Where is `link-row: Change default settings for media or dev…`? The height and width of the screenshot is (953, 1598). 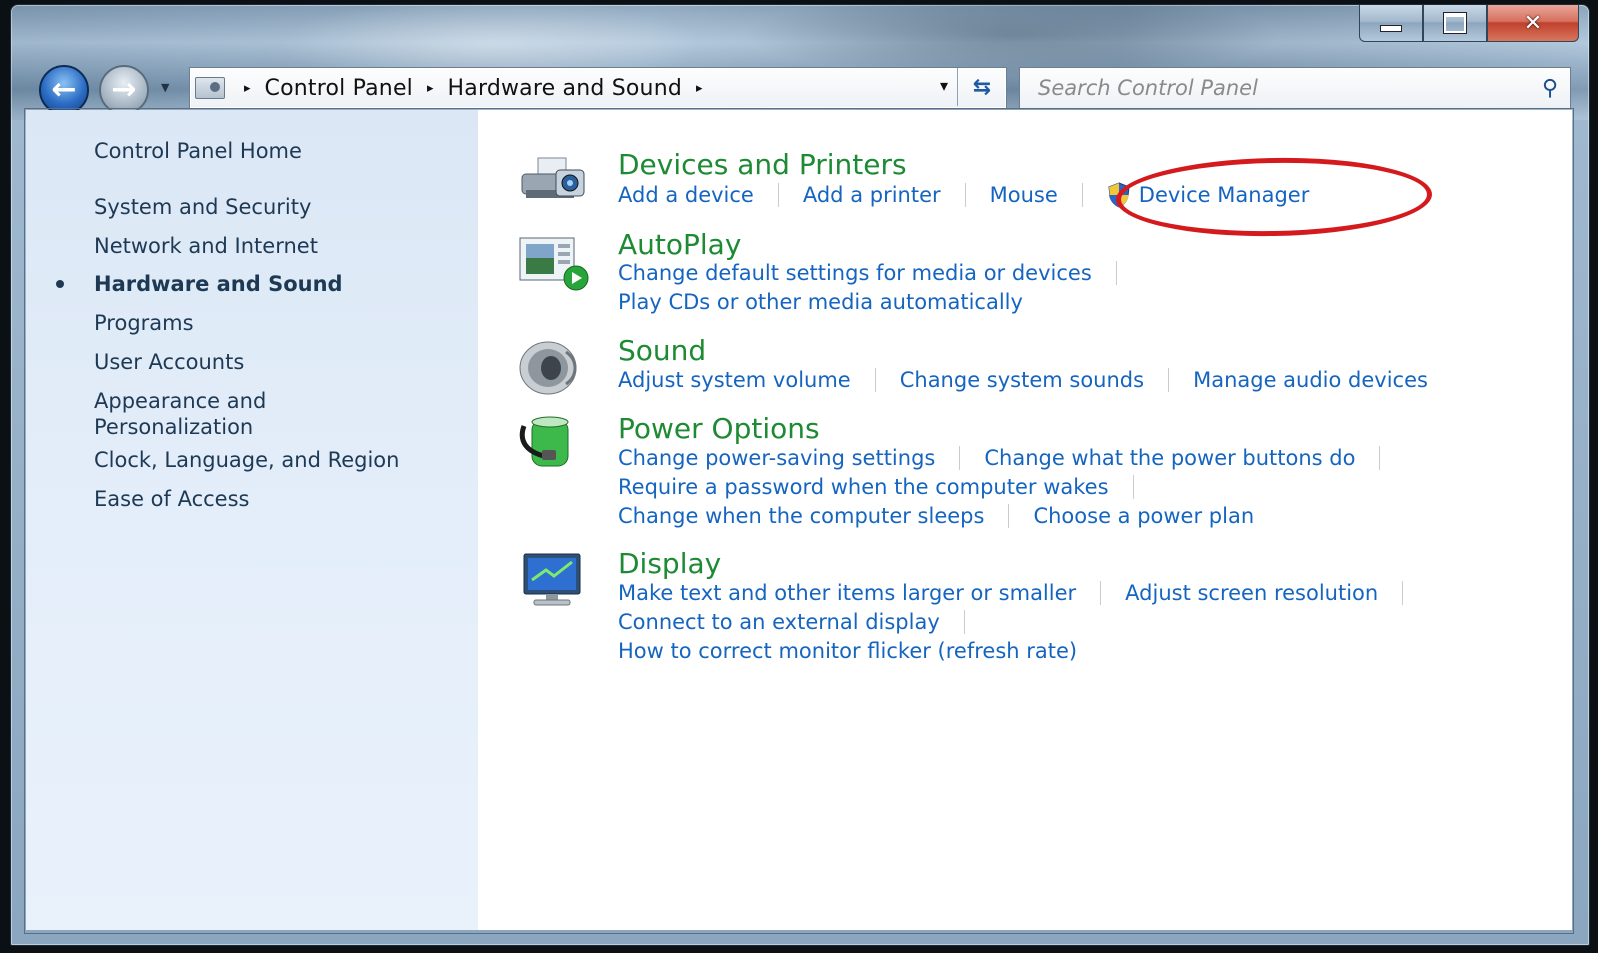 link-row: Change default settings for media or dev… is located at coordinates (867, 273).